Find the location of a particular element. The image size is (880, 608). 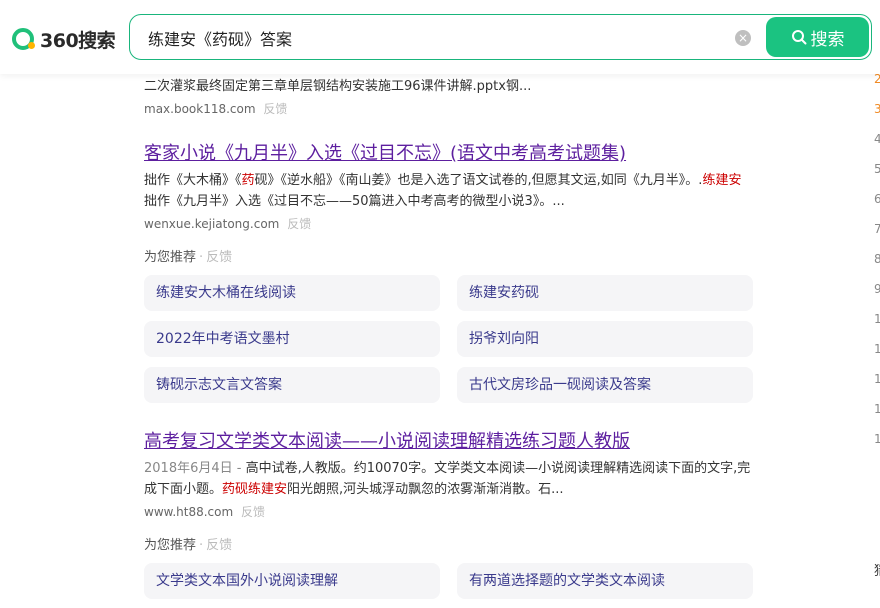

recommend-block-2: 为您推荐 · 反馈 文学类文本国外小说阅读理解 有两道选择题的文学类文本阅读 is located at coordinates (449, 566).